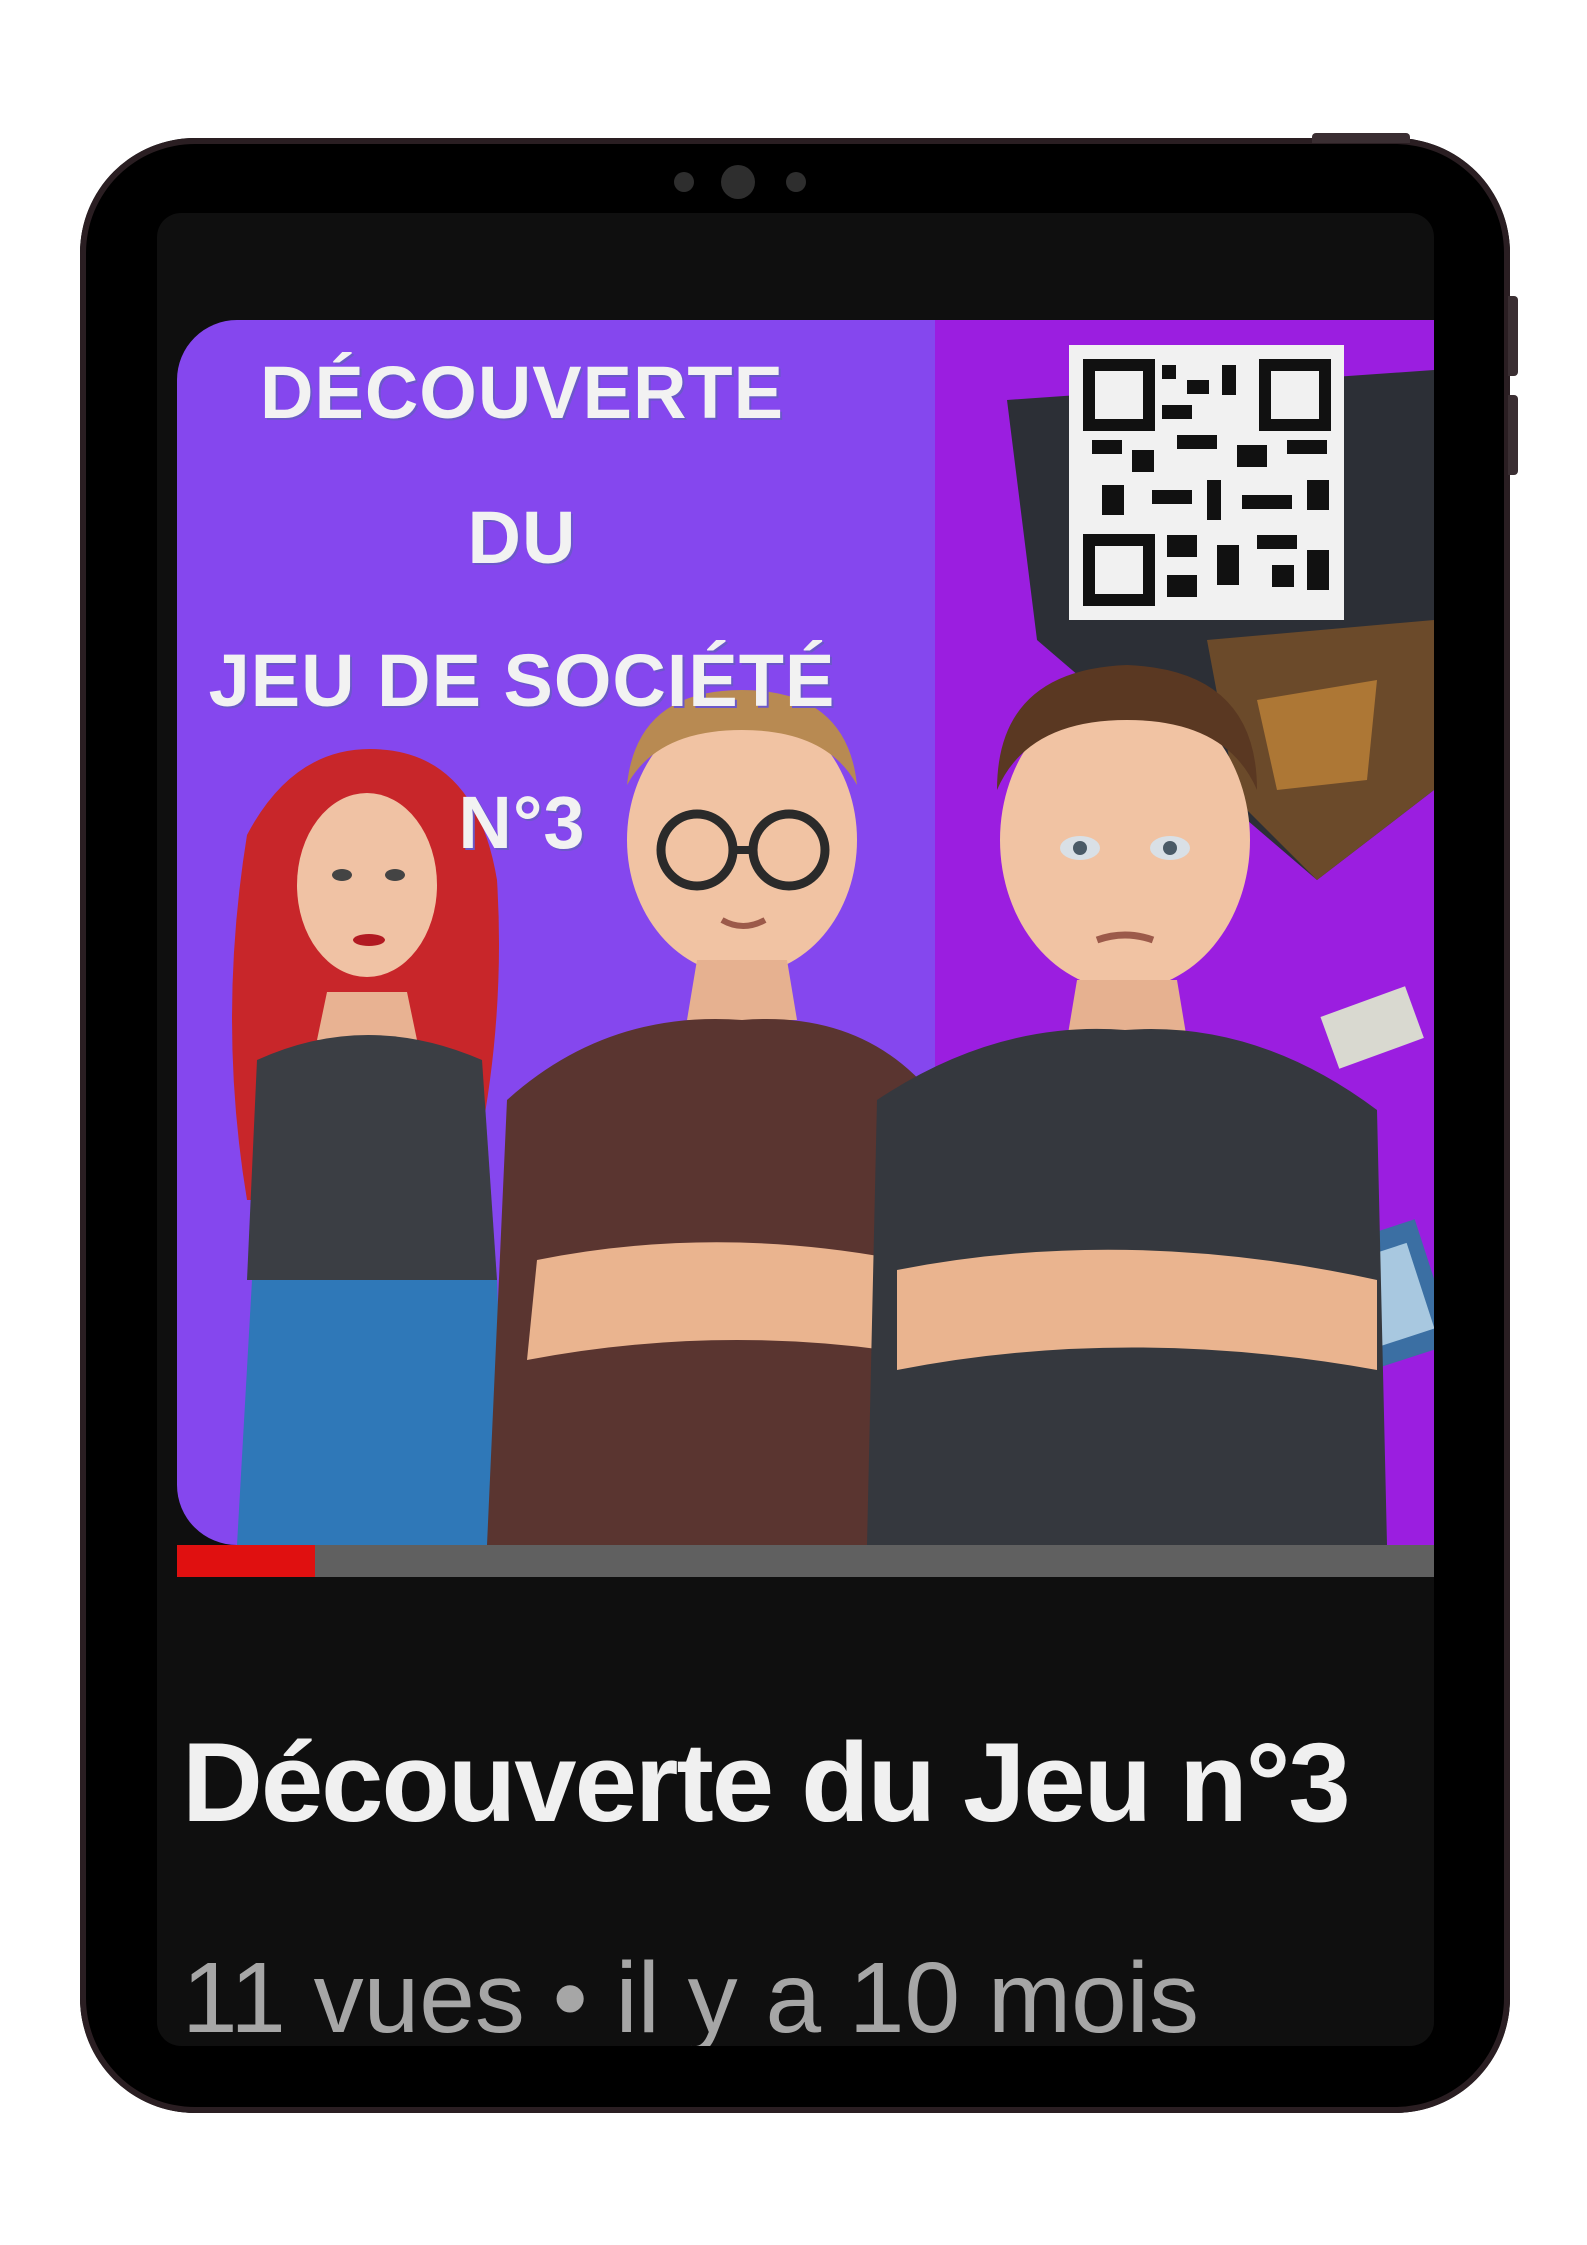  I want to click on volume-down-button, so click(1513, 435).